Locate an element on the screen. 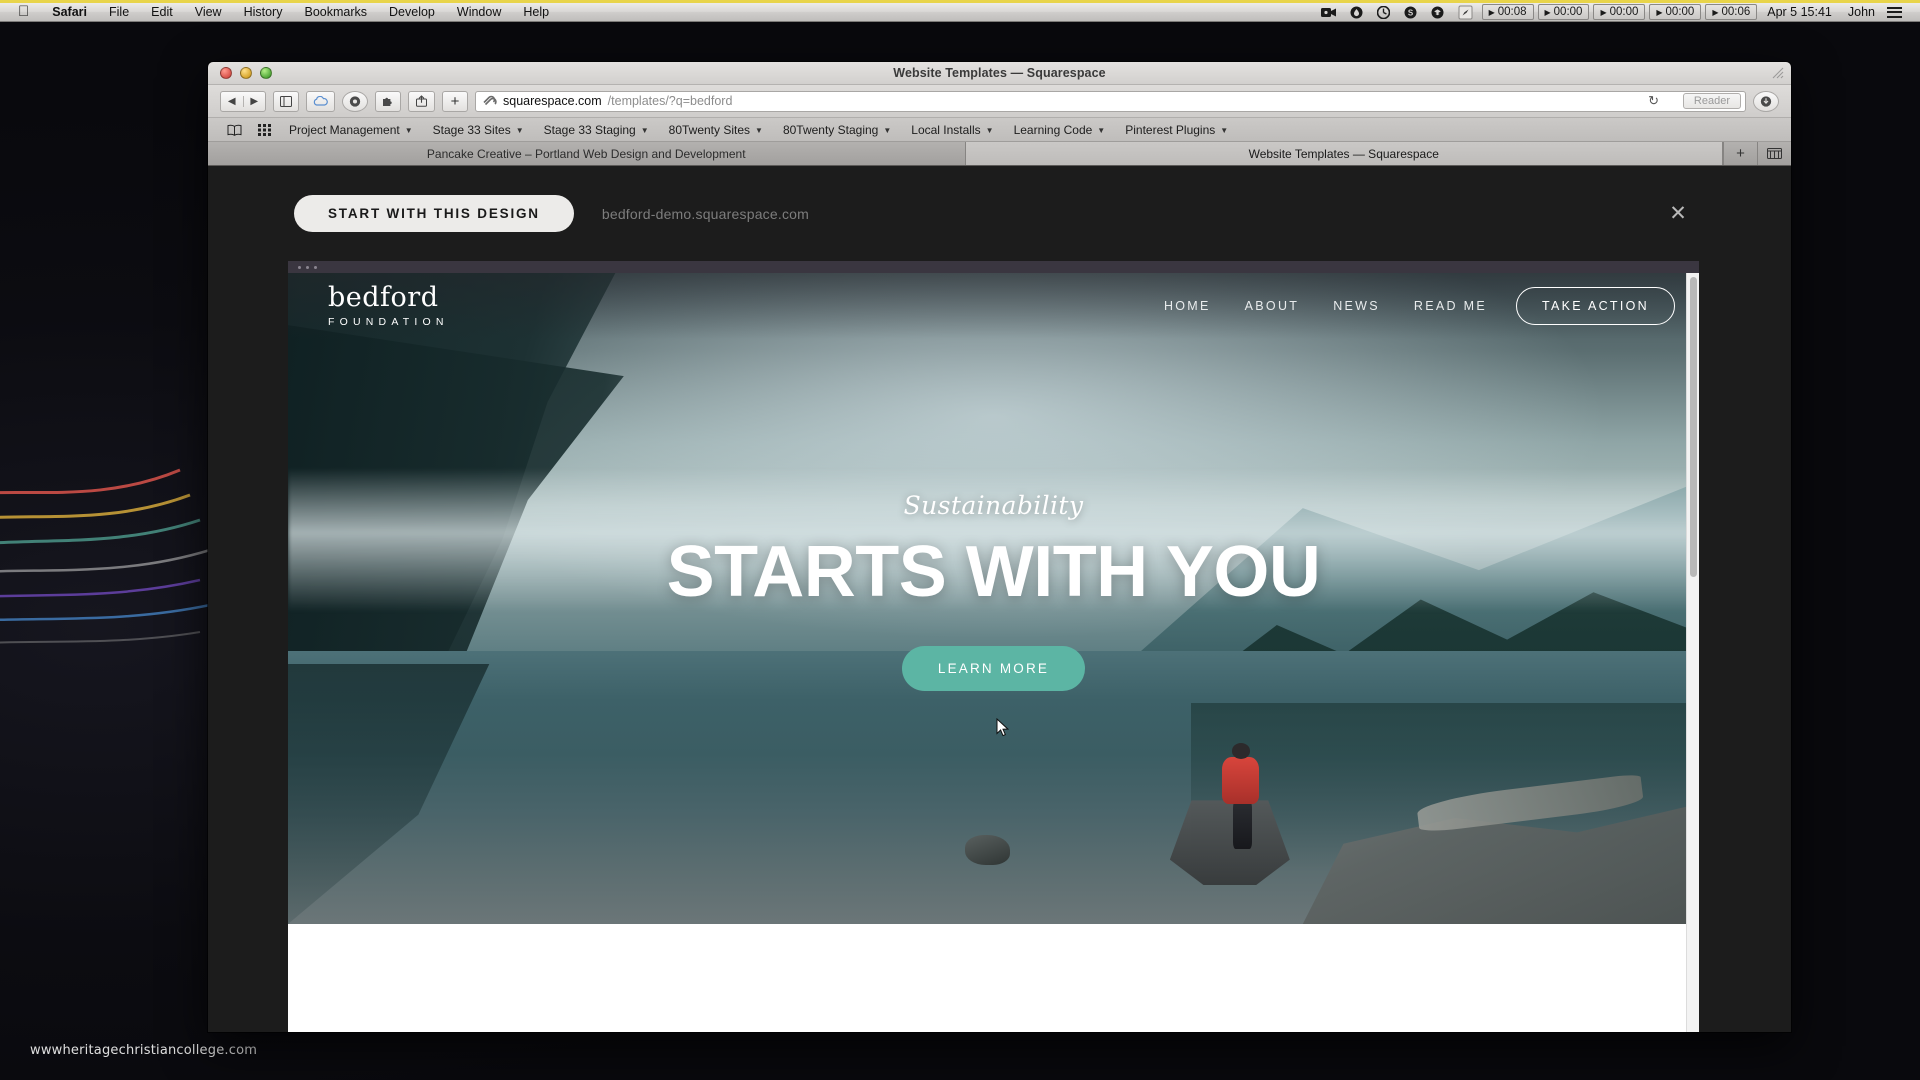 Image resolution: width=1920 pixels, height=1080 pixels. reader-toggle-icon is located at coordinates (355, 101).